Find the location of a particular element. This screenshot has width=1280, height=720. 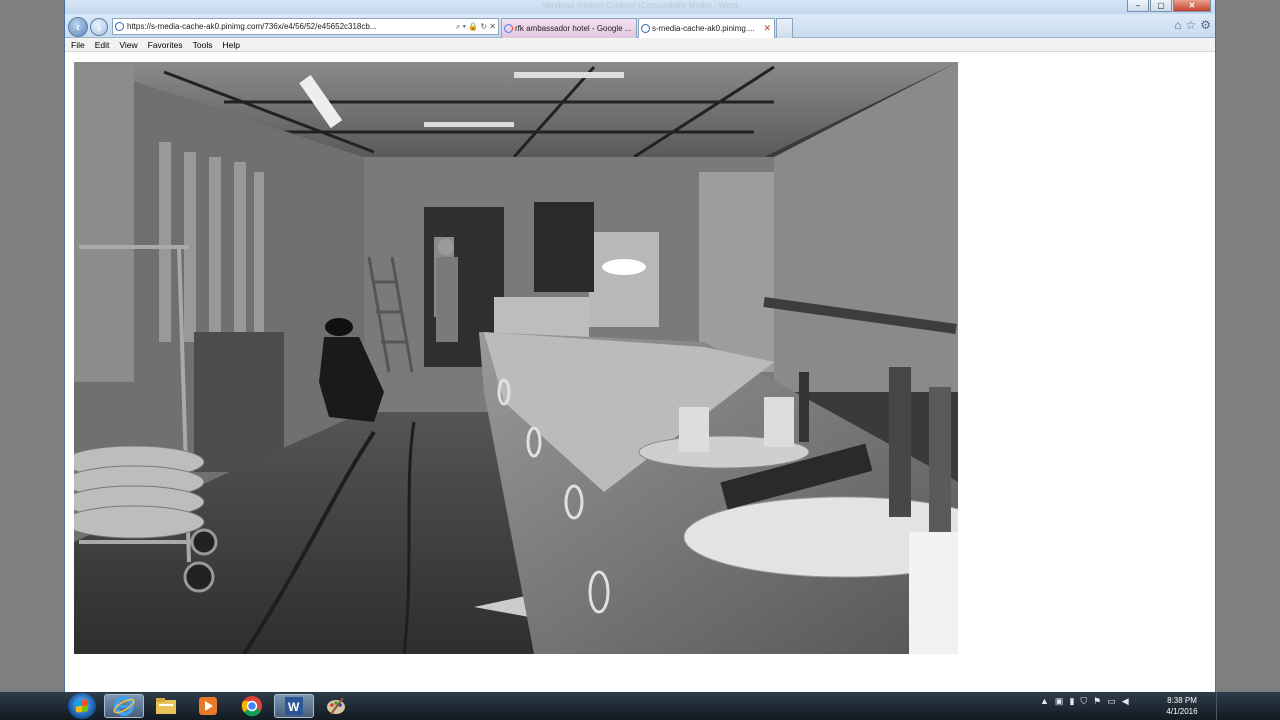

windows-logo-icon is located at coordinates (82, 706).